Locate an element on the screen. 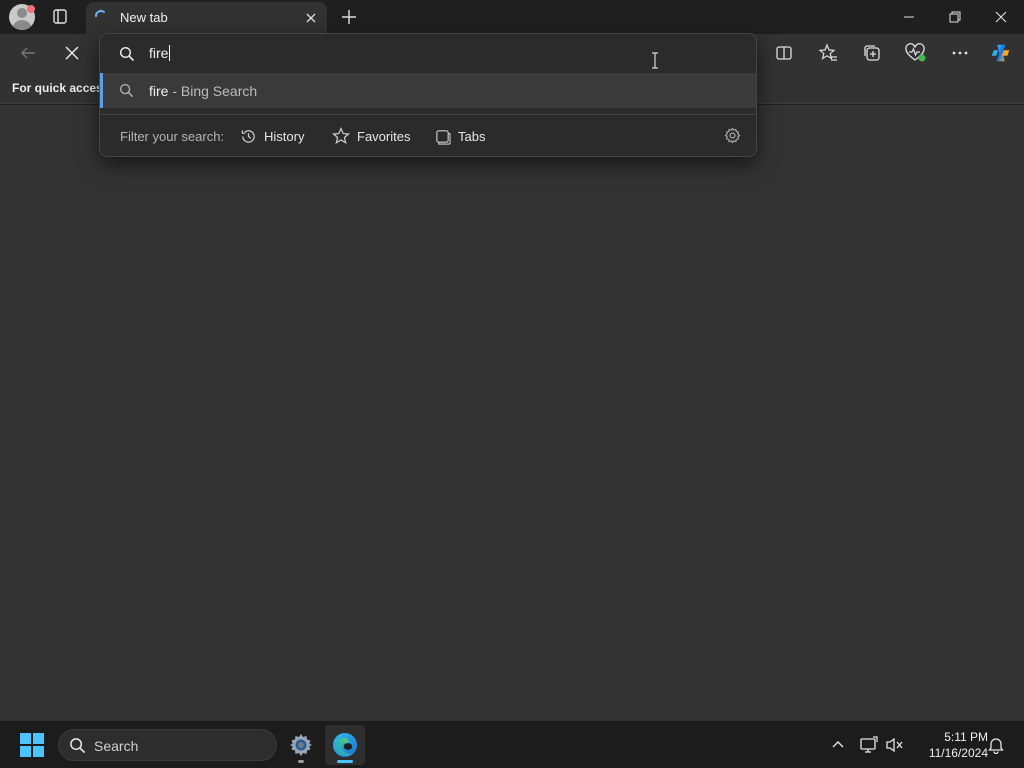 This screenshot has width=1024, height=768. title-bar: New tab is located at coordinates (512, 17).